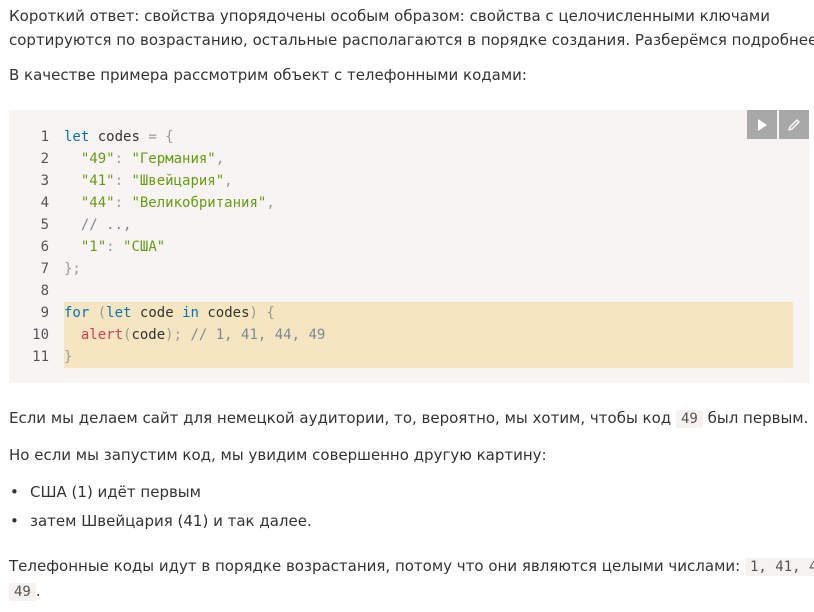  What do you see at coordinates (44, 203) in the screenshot?
I see `line-number: 4` at bounding box center [44, 203].